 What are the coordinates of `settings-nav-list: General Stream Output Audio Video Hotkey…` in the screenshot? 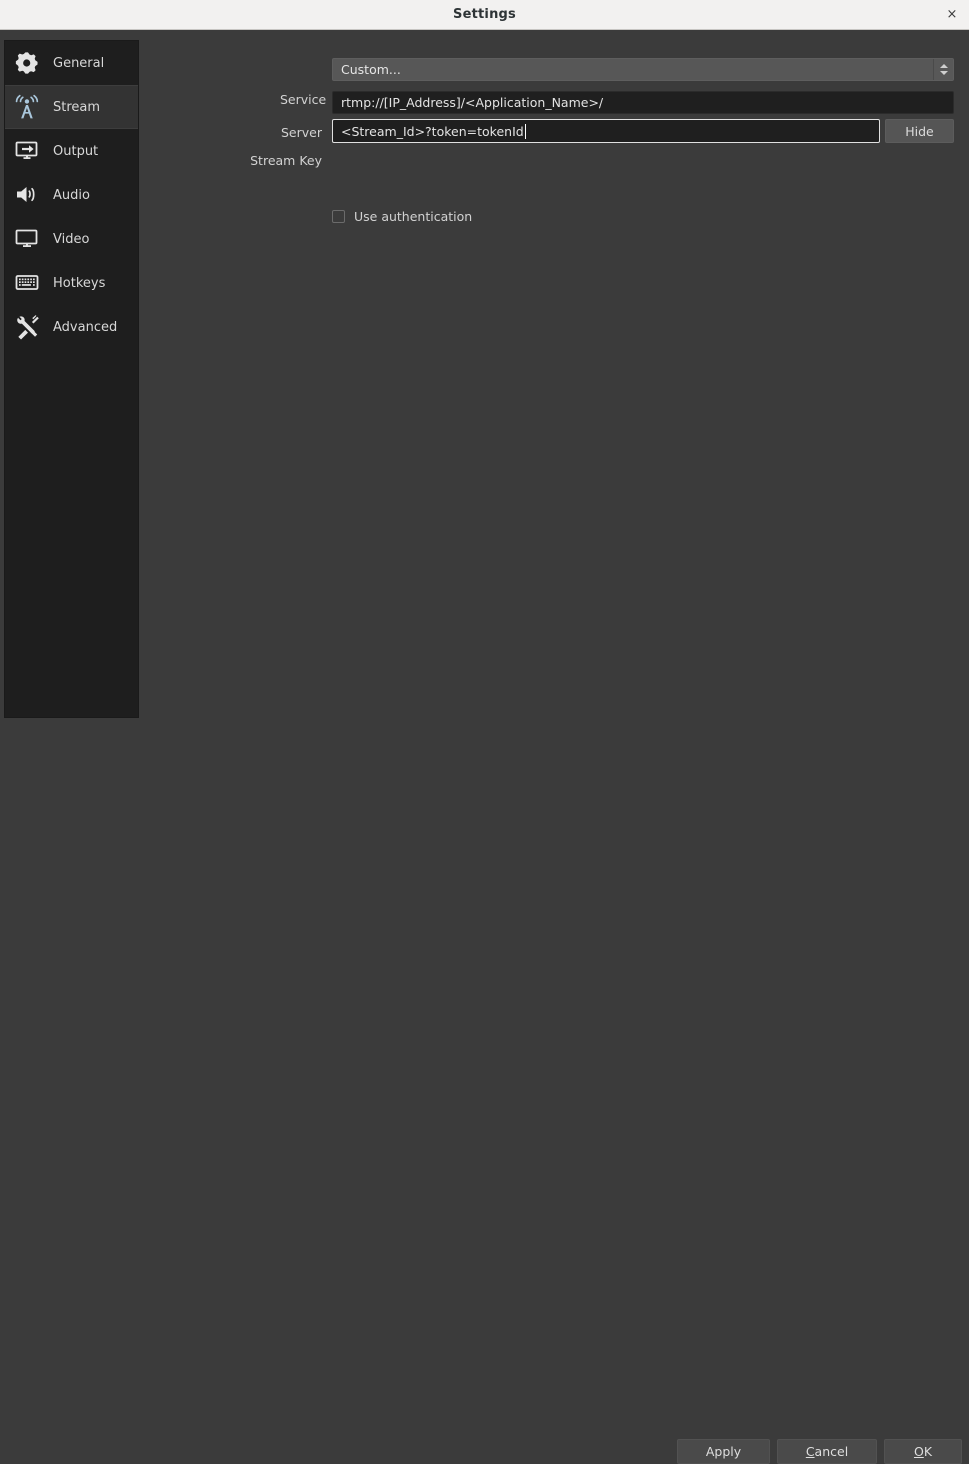 It's located at (71, 379).